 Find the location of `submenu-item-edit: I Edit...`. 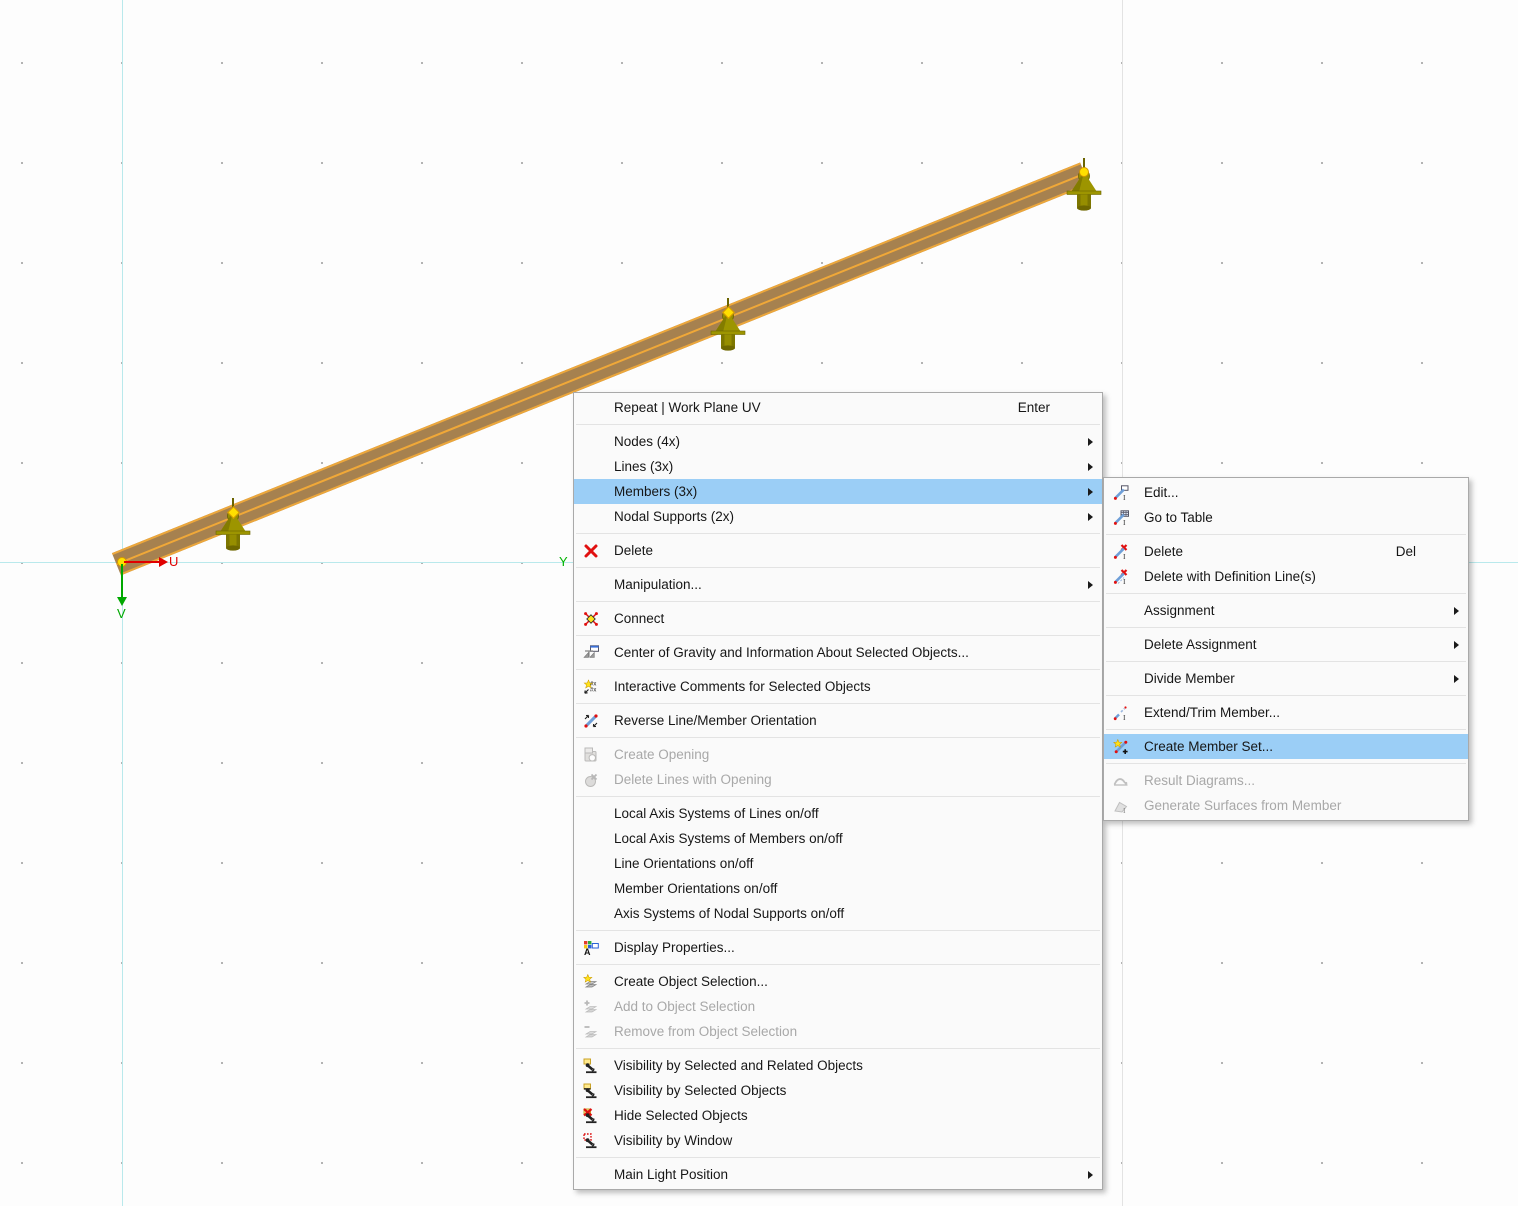

submenu-item-edit: I Edit... is located at coordinates (1286, 492).